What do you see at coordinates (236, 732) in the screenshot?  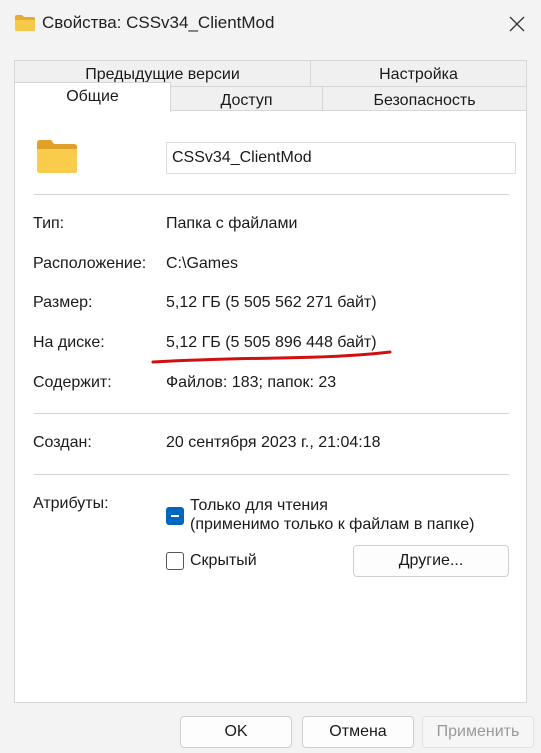 I see `ok-button: OK` at bounding box center [236, 732].